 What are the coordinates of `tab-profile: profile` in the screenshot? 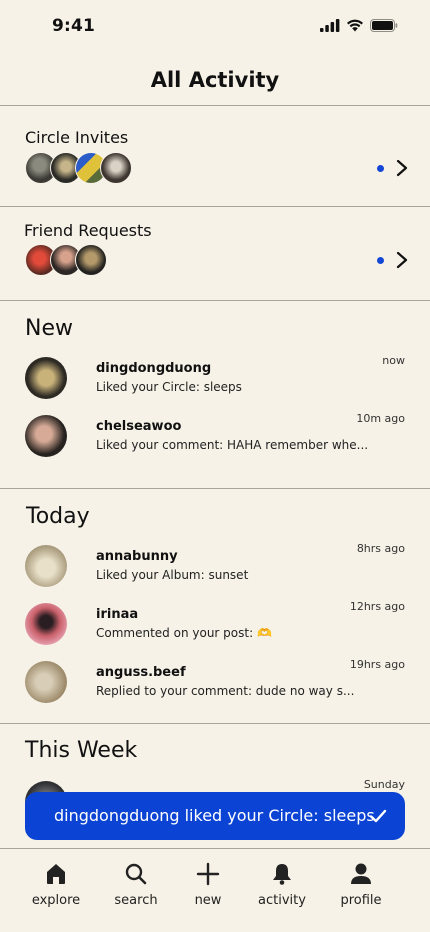 It's located at (361, 884).